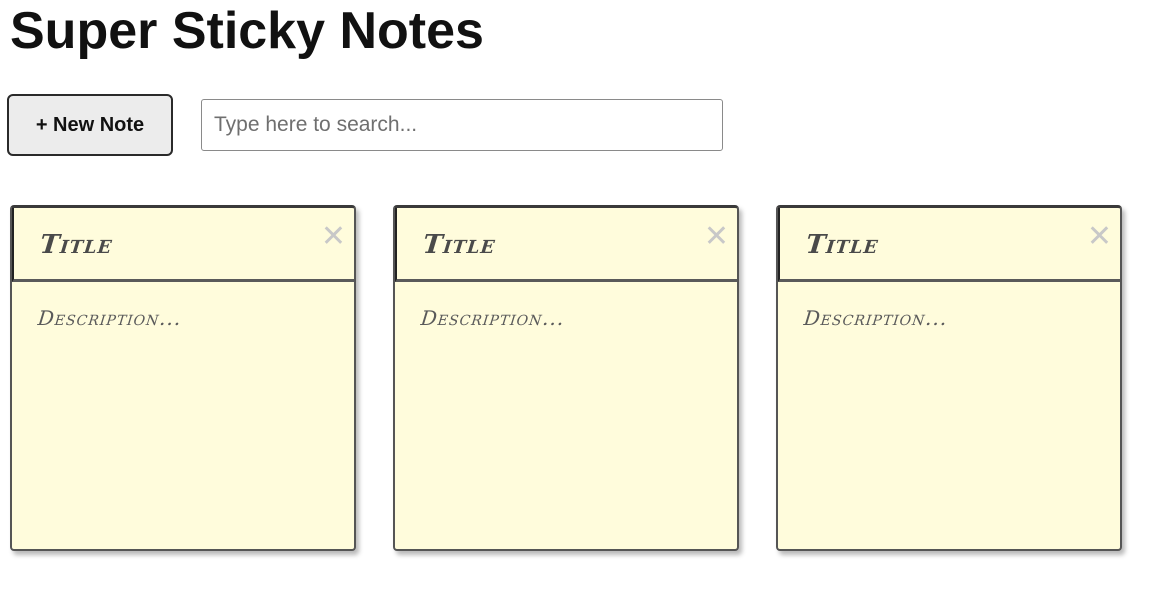  I want to click on toolbar: + New Note, so click(367, 125).